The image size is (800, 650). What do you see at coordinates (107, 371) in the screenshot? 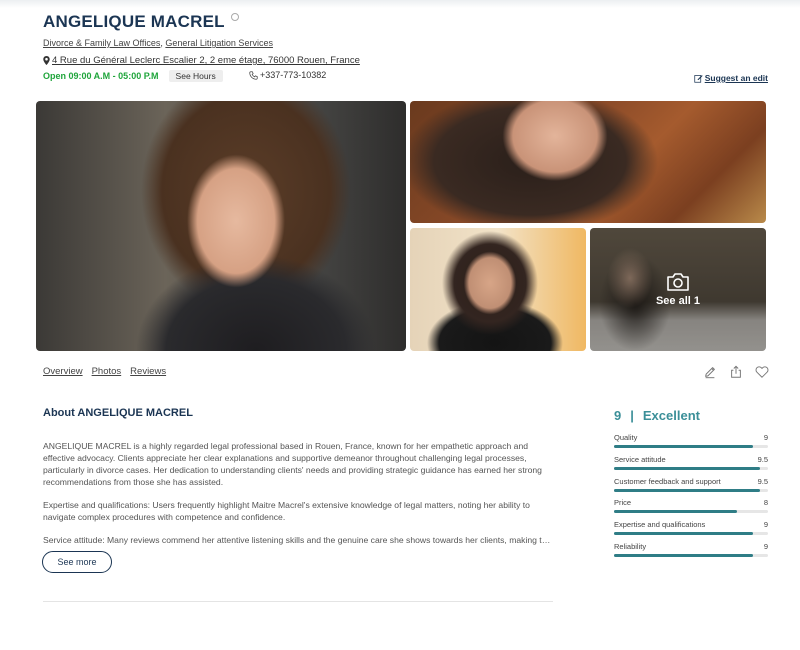
I see `tab-photos: Photos` at bounding box center [107, 371].